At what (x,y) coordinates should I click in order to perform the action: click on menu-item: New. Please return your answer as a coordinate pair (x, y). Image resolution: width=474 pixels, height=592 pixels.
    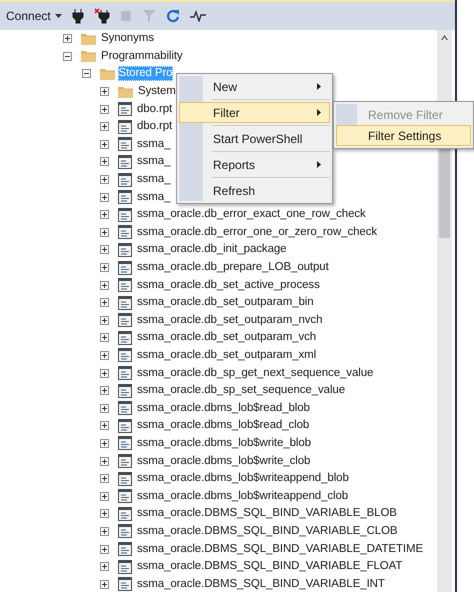
    Looking at the image, I should click on (254, 86).